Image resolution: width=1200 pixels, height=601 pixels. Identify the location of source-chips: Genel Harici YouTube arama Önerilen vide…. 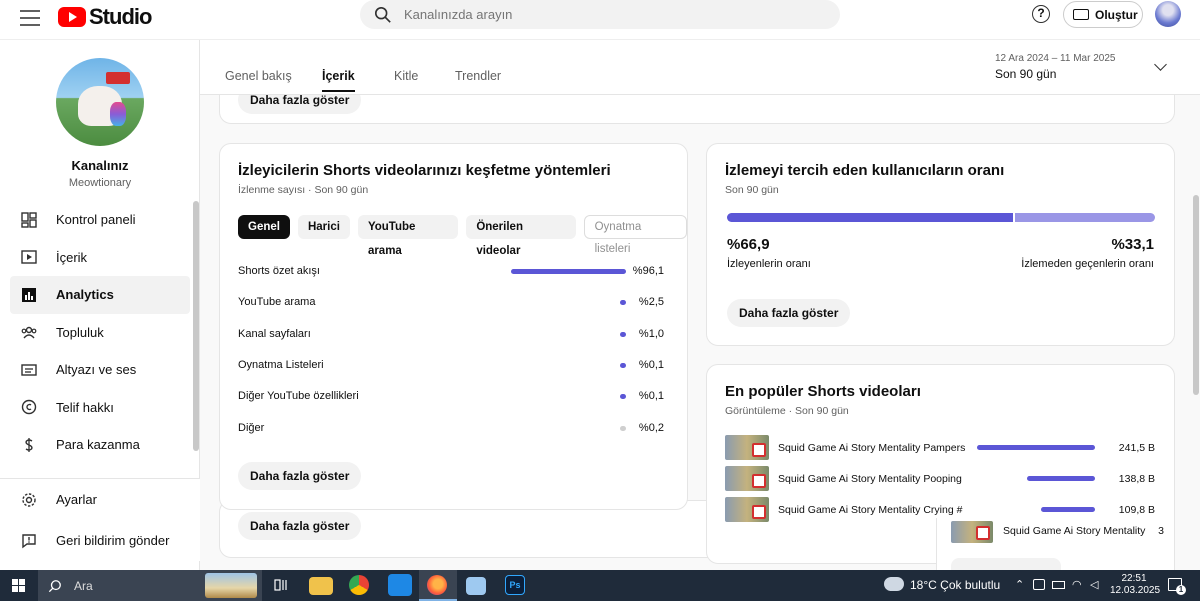
(462, 236).